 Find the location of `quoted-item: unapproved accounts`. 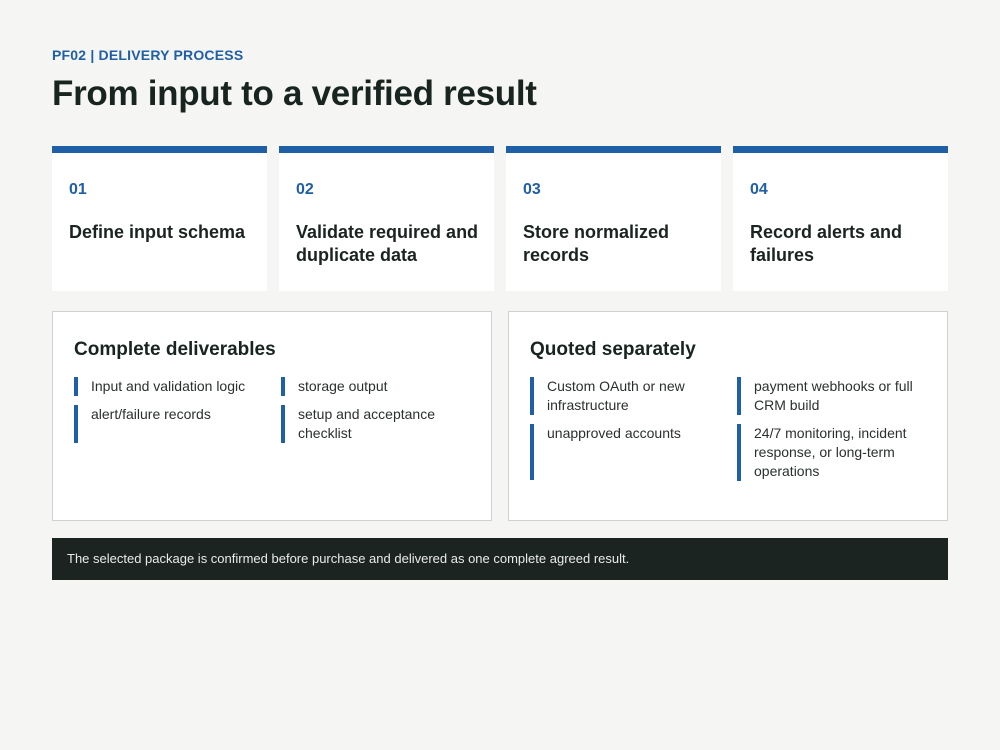

quoted-item: unapproved accounts is located at coordinates (625, 452).